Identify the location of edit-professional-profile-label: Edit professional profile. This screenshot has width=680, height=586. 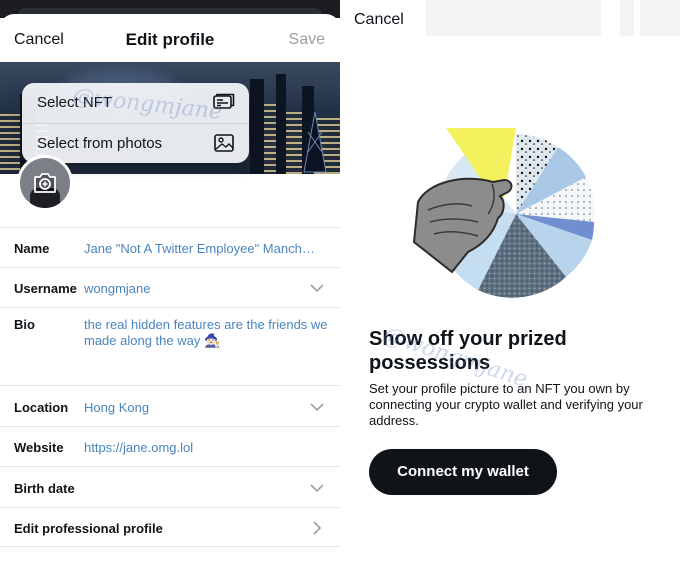
(88, 528).